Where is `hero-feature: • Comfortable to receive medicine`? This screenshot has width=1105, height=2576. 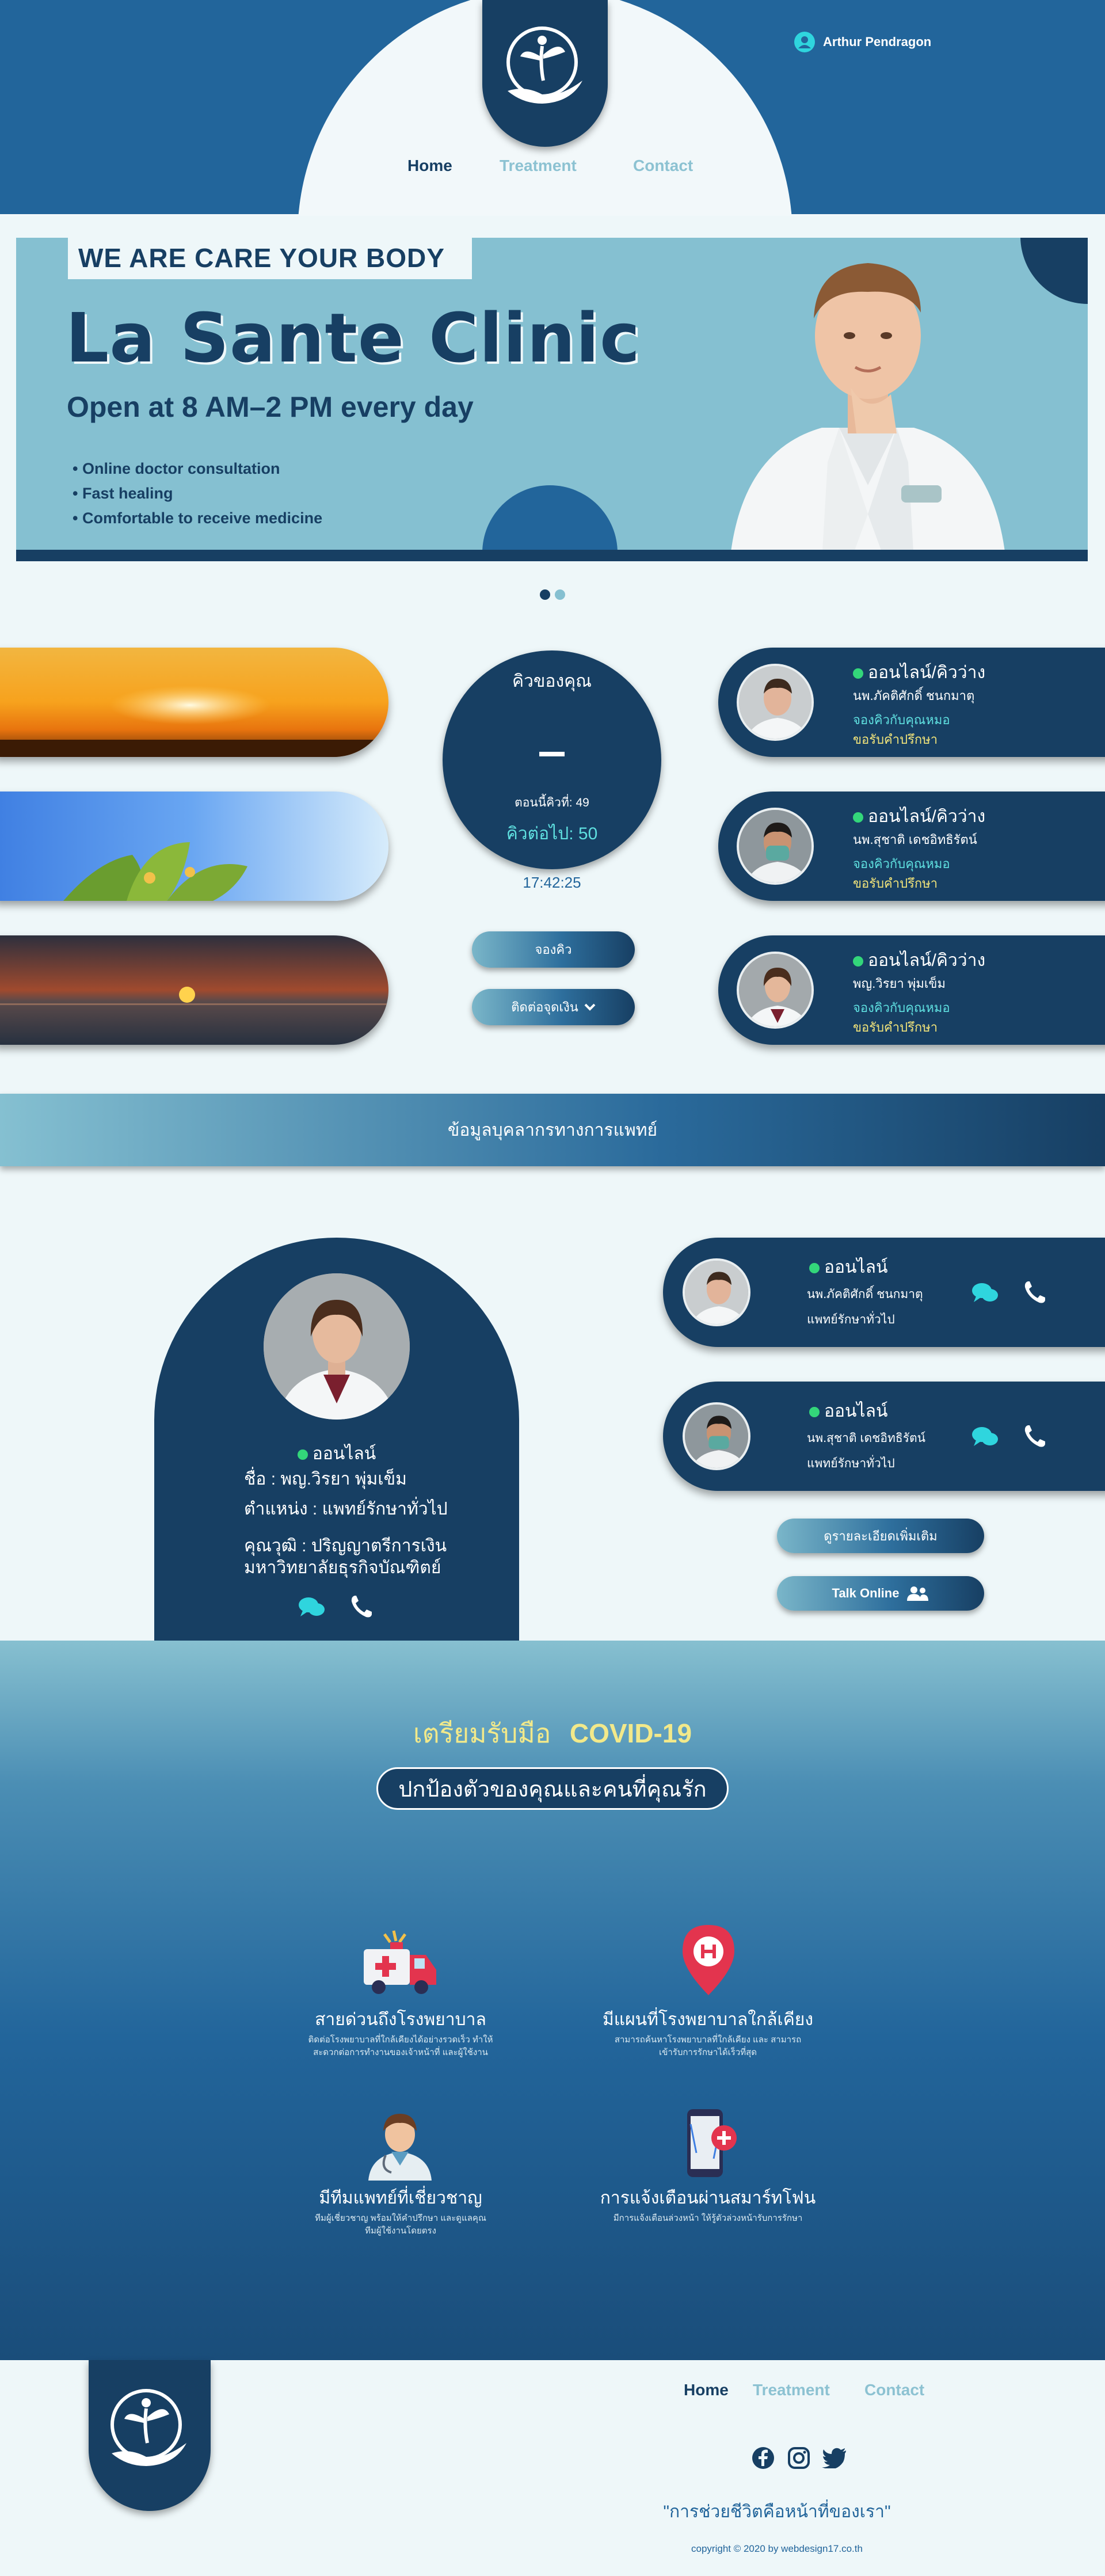
hero-feature: • Comfortable to receive medicine is located at coordinates (198, 518).